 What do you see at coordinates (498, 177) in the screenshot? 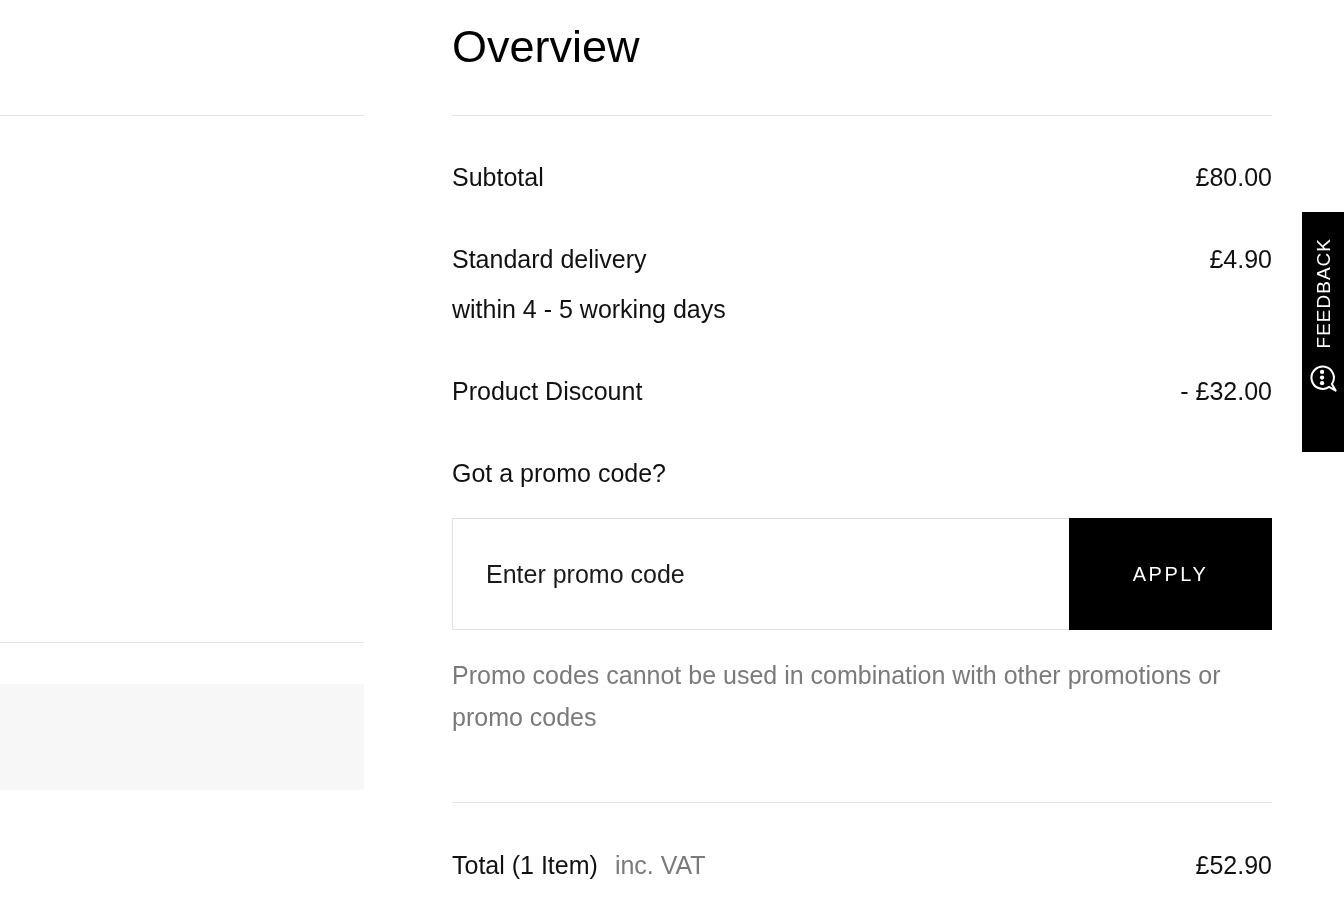
I see `line-label: Subtotal` at bounding box center [498, 177].